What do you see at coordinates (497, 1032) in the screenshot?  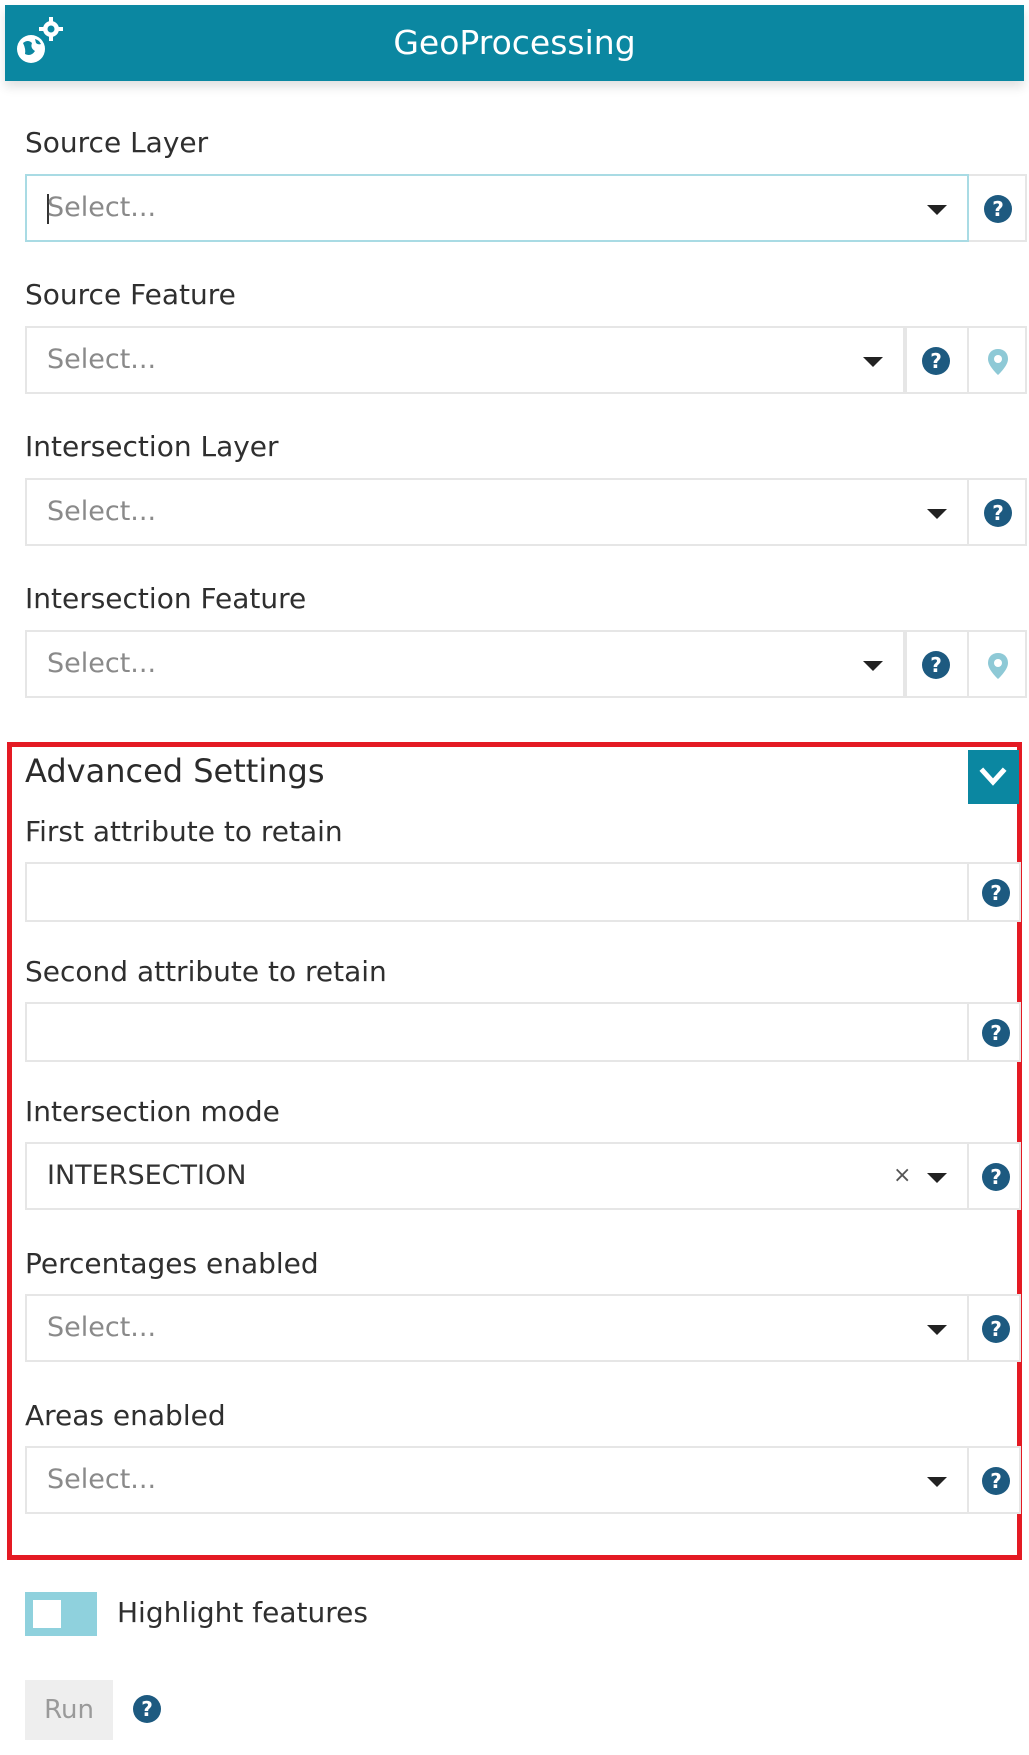 I see `second-attribute-input` at bounding box center [497, 1032].